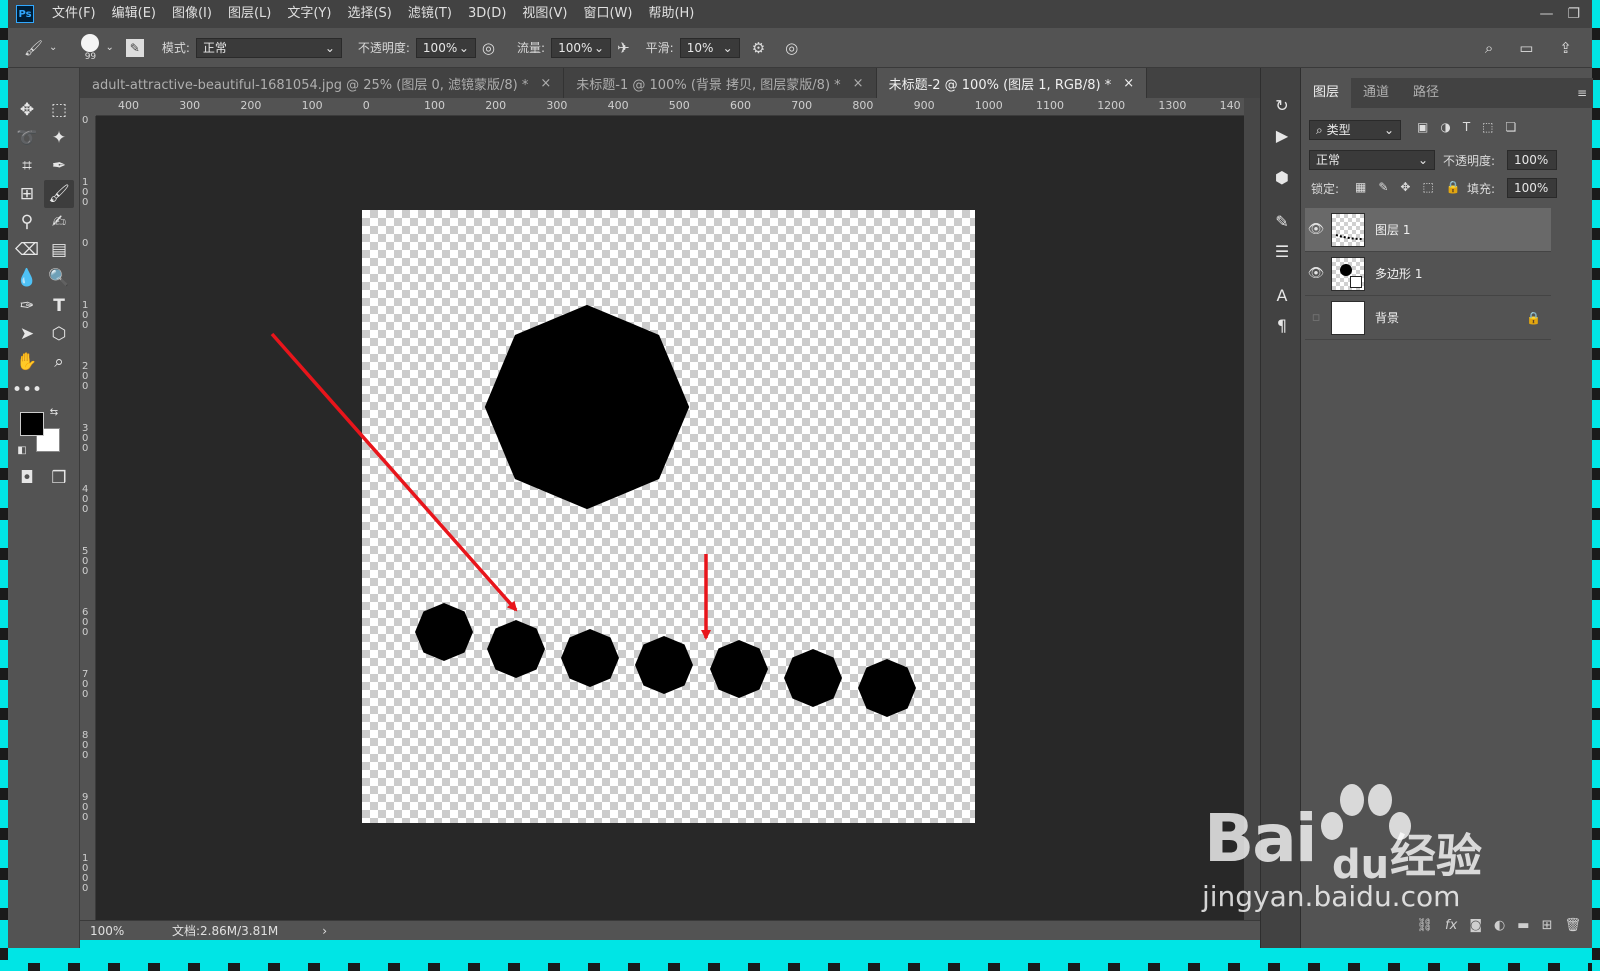 The image size is (1600, 971). Describe the element at coordinates (1282, 105) in the screenshot. I see `history-icon: ↻` at that location.